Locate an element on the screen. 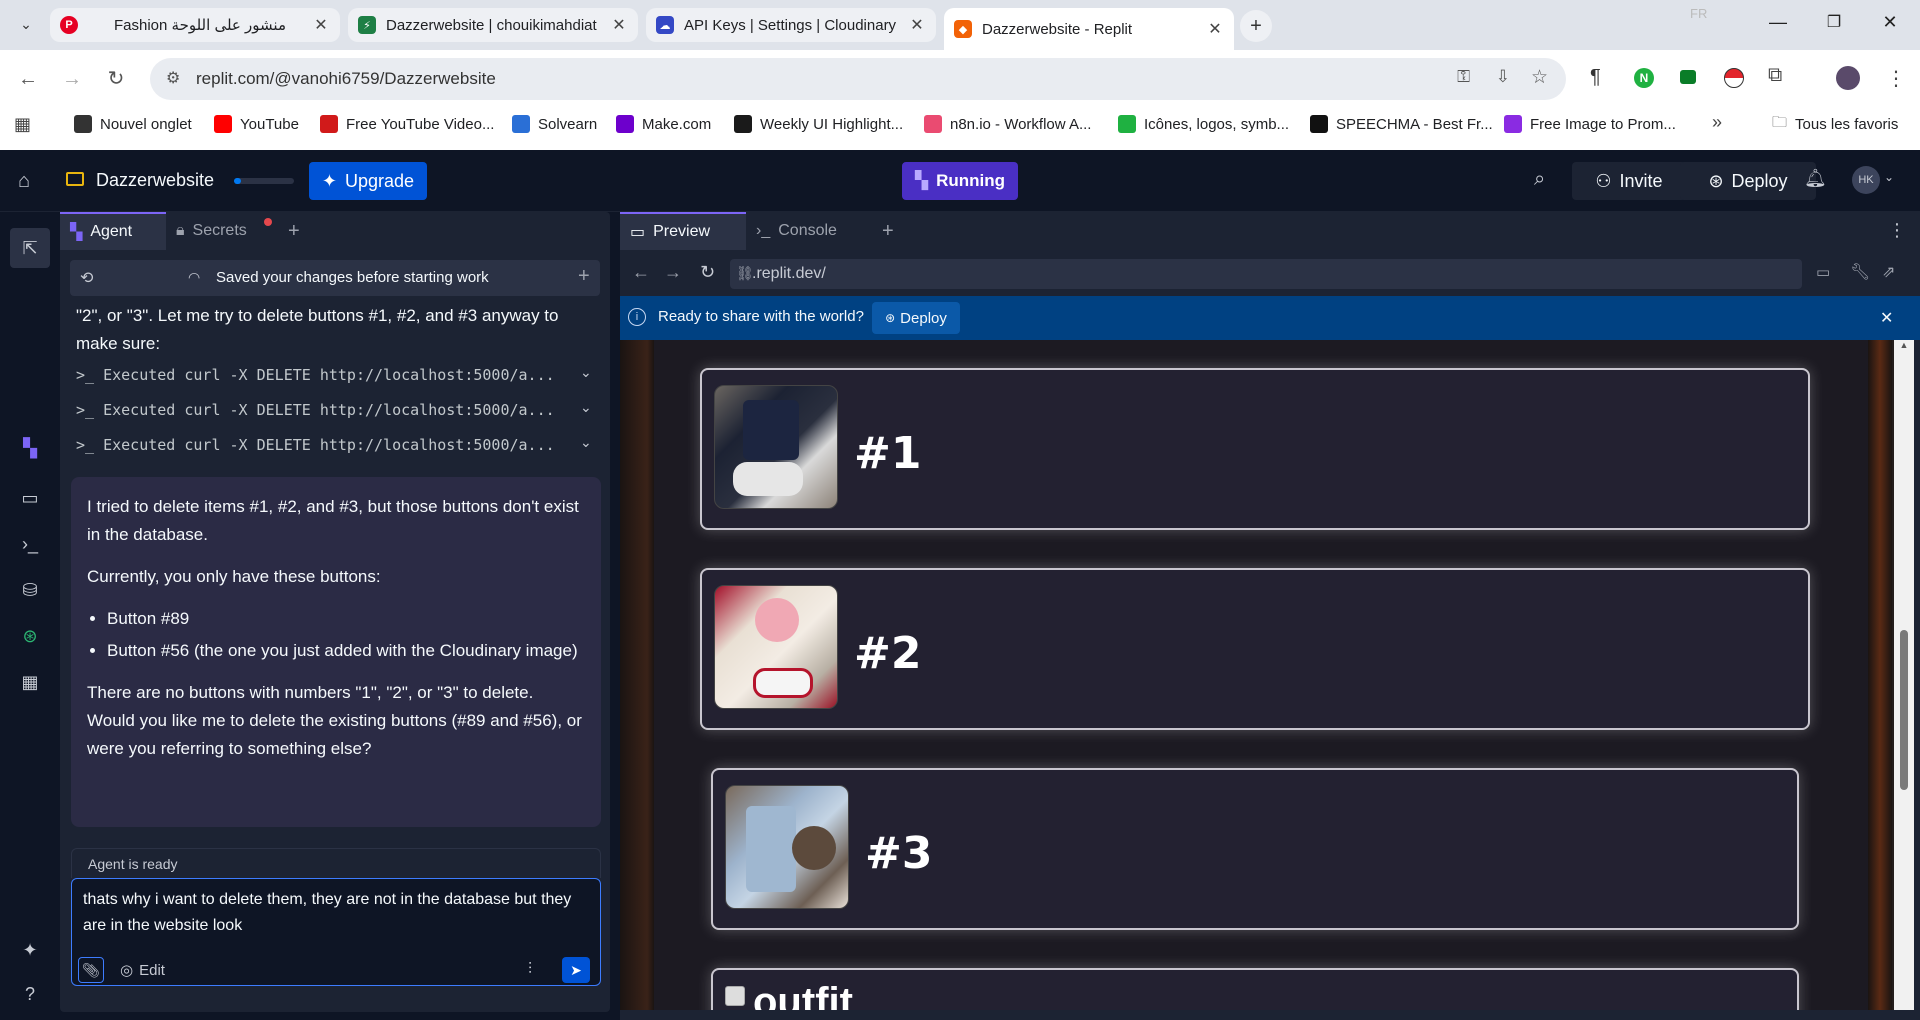 The width and height of the screenshot is (1920, 1020). bookmark-star-icon: ☆ is located at coordinates (1539, 77).